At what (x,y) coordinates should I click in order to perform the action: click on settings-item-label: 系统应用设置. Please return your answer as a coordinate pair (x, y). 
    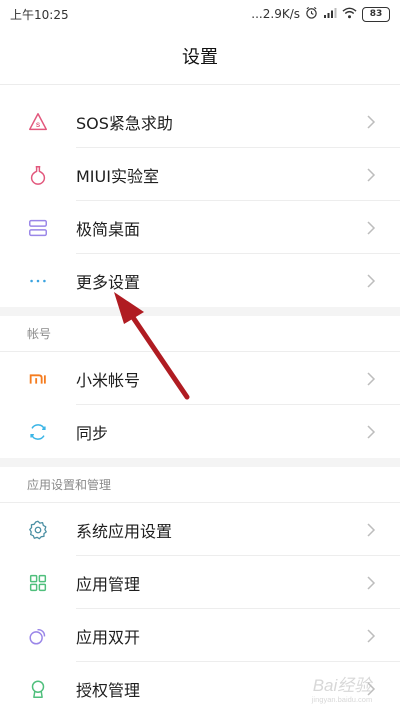
    Looking at the image, I should click on (124, 531).